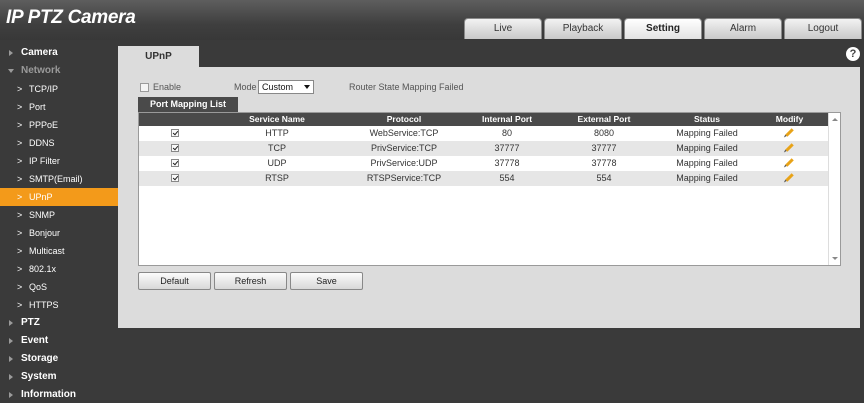  Describe the element at coordinates (59, 107) in the screenshot. I see `sidebar-item-port: > Port` at that location.